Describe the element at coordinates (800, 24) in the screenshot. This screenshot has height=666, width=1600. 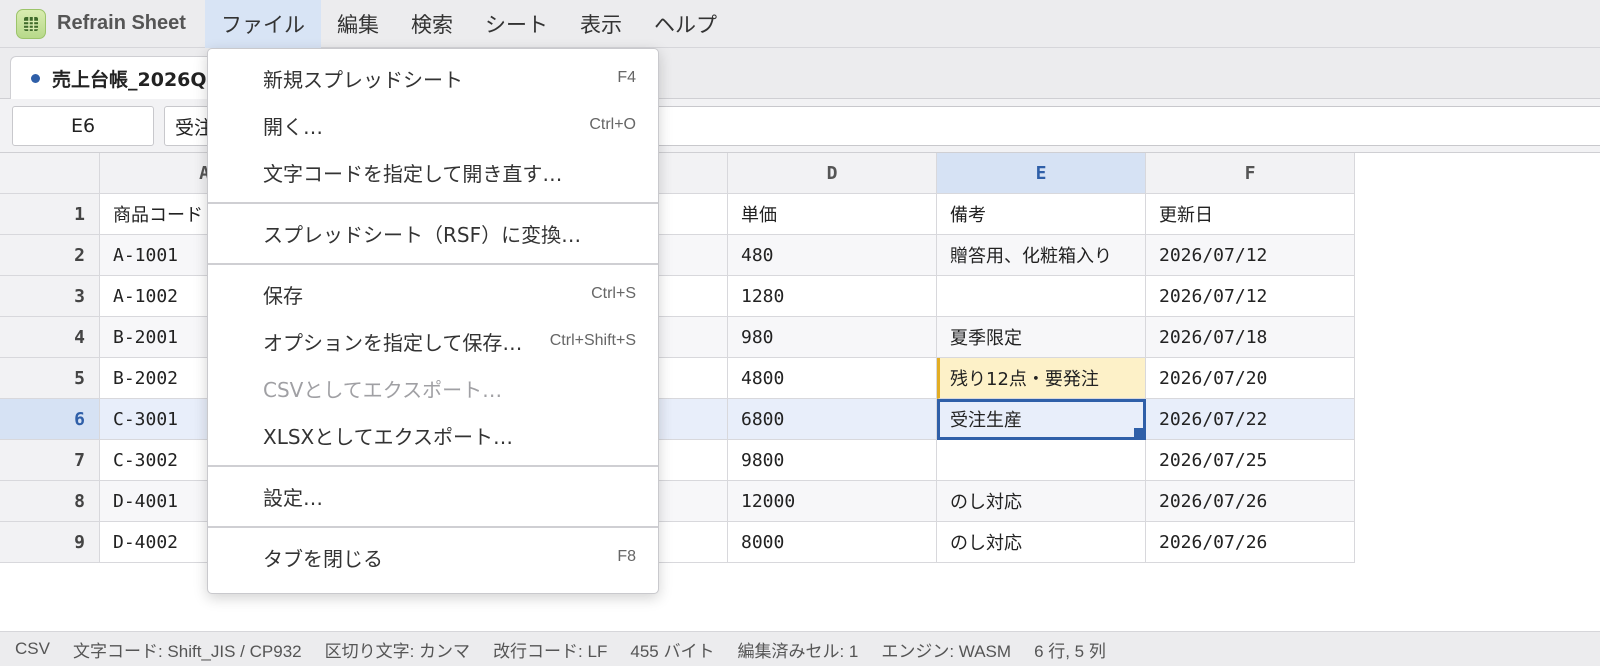
I see `menu-bar: Refrain Sheet ファイル 編集 検索 シート 表示 ヘルプ` at that location.